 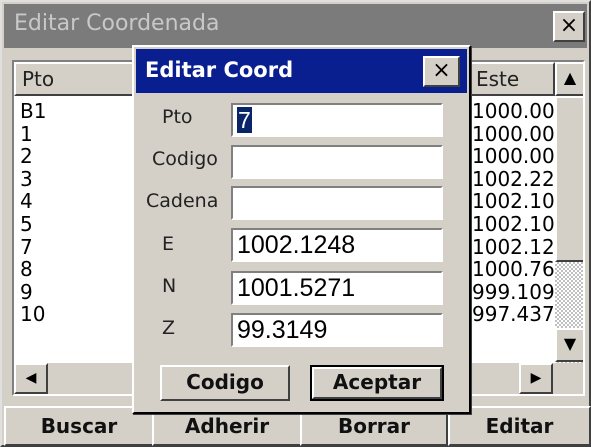 What do you see at coordinates (75, 79) in the screenshot?
I see `column-header-pto: Pto` at bounding box center [75, 79].